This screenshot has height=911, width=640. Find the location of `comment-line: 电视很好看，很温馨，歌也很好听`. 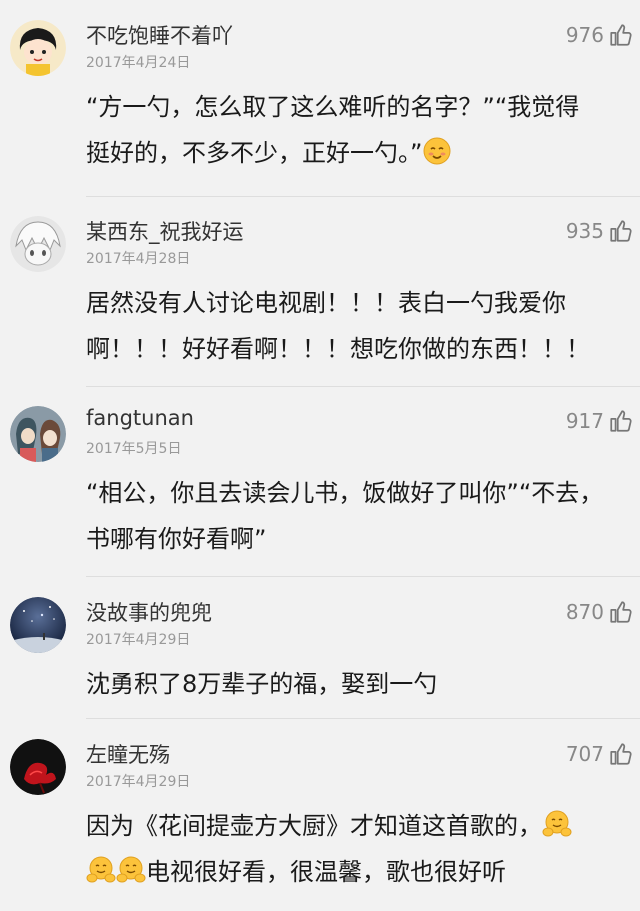

comment-line: 电视很好看，很温馨，歌也很好听 is located at coordinates (354, 872).